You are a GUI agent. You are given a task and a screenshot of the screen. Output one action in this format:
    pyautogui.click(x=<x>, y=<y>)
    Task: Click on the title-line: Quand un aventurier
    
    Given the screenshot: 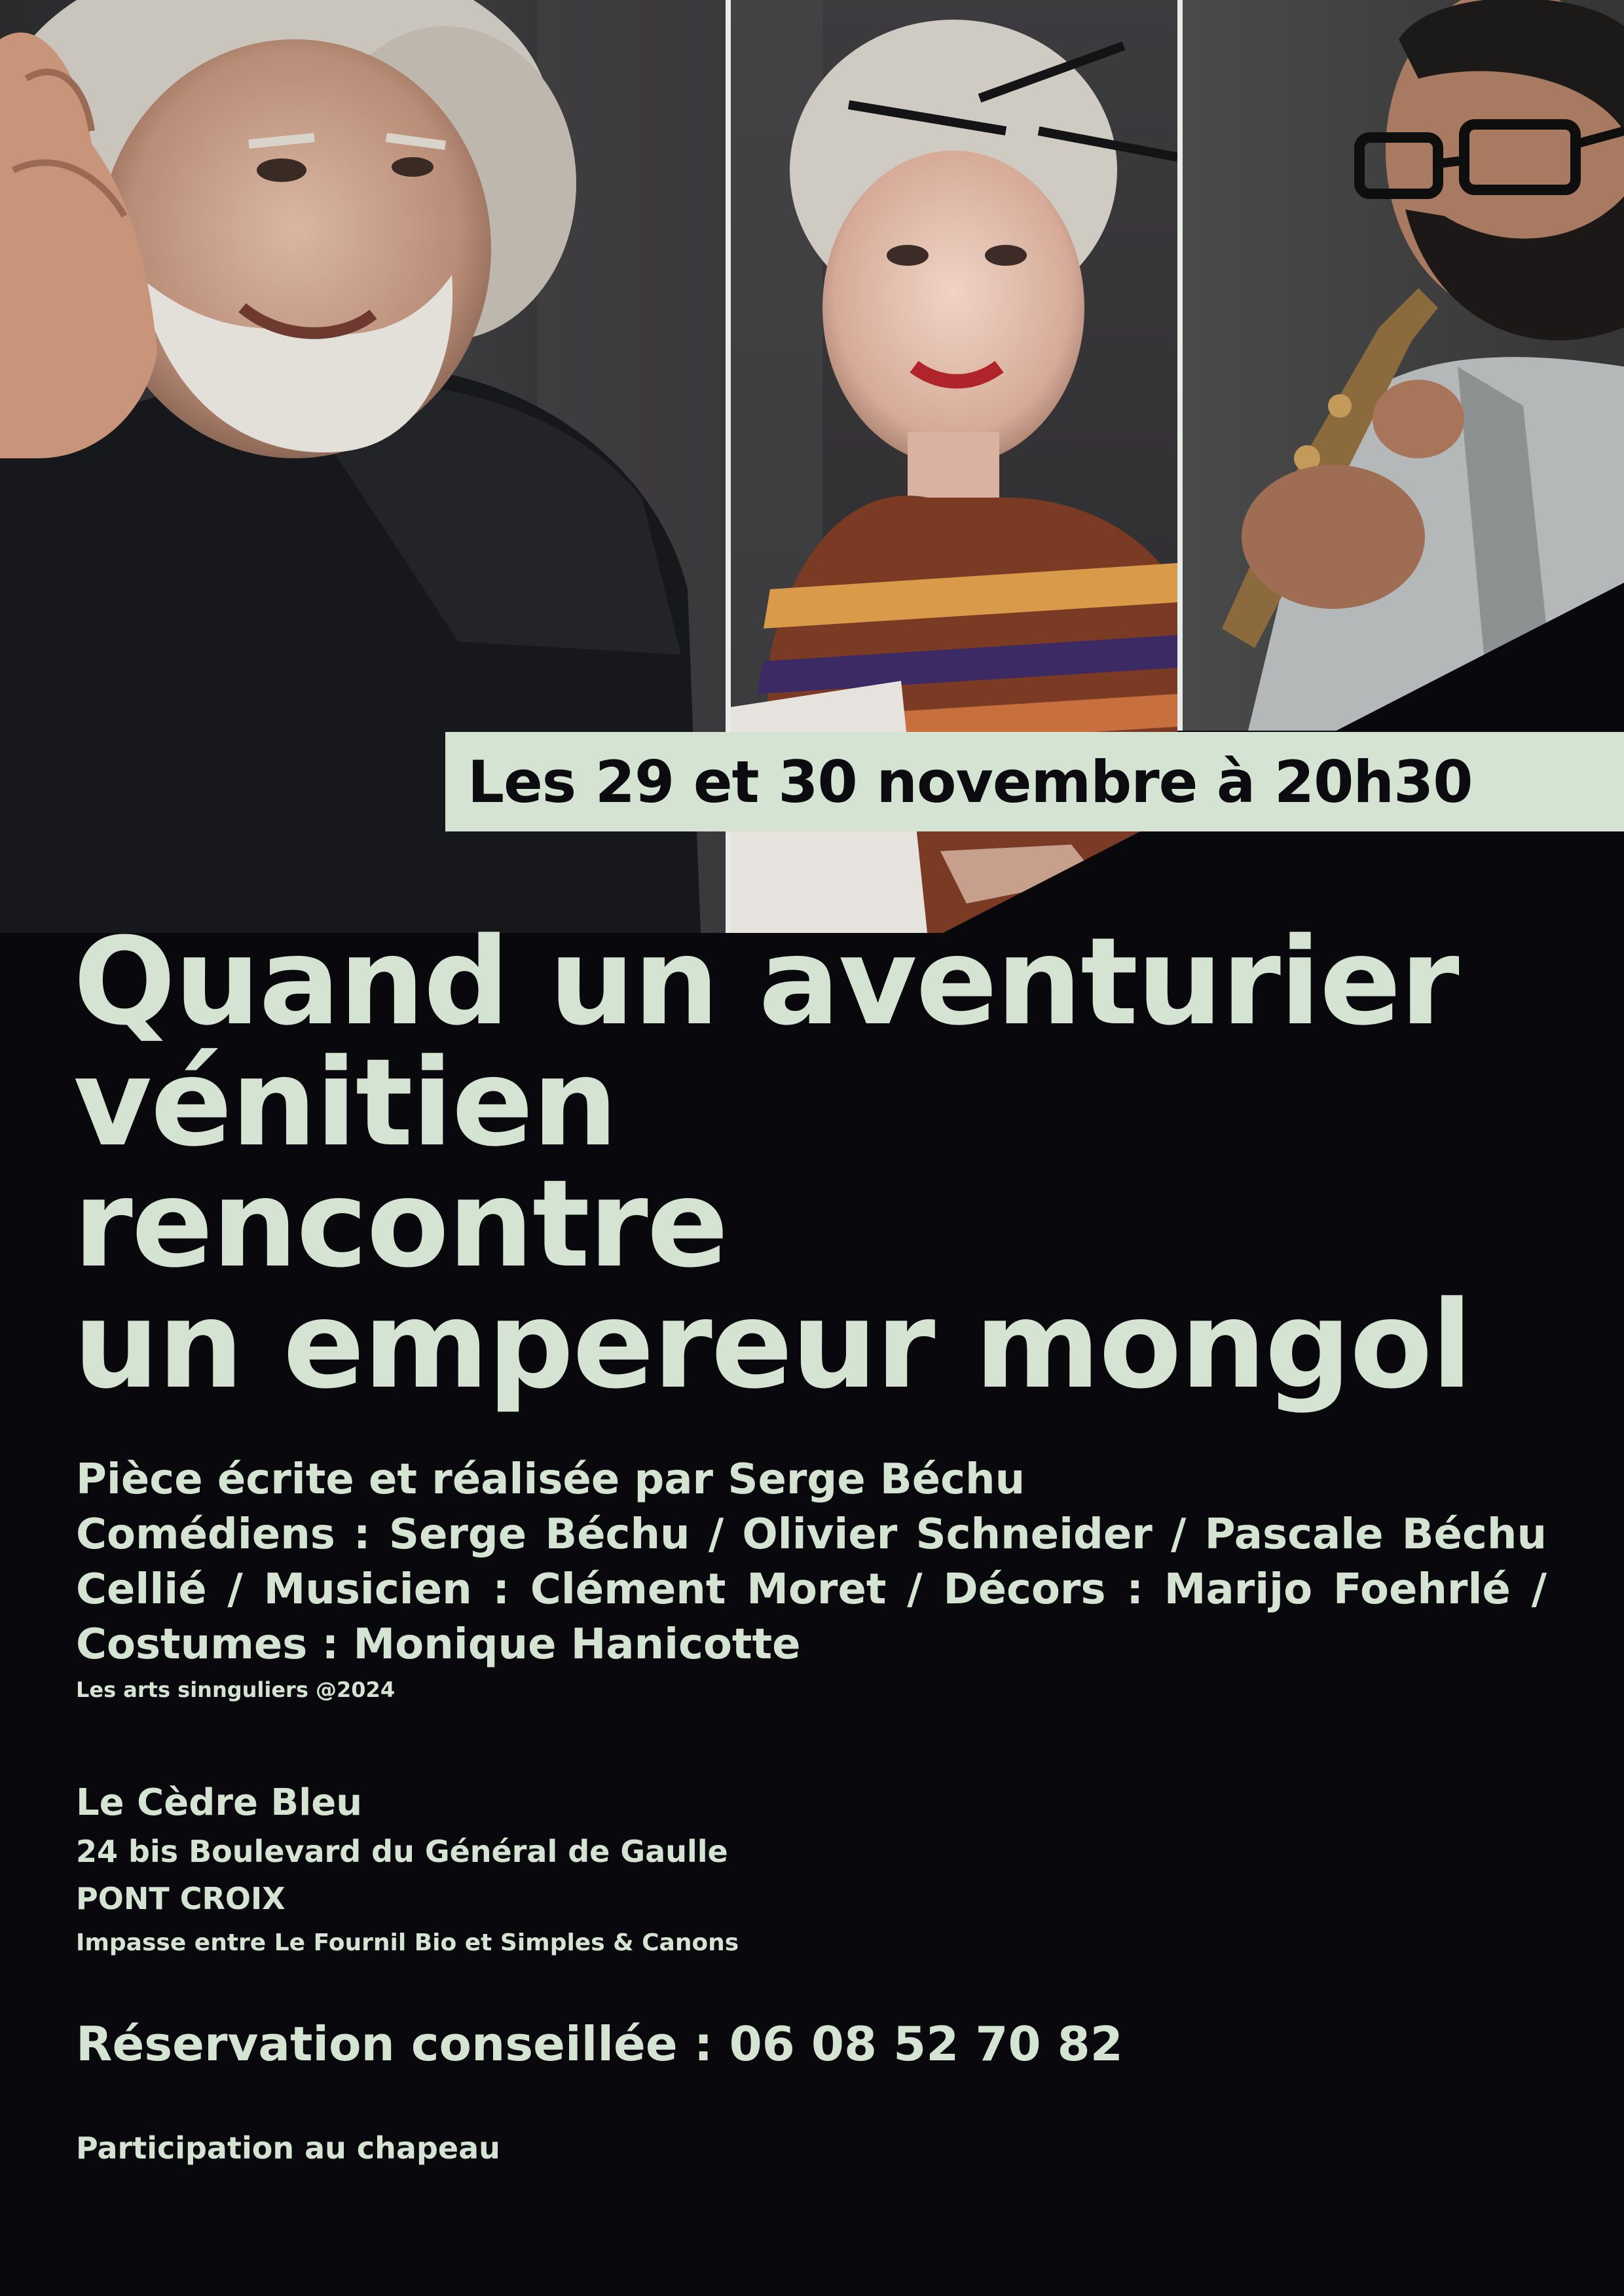 What is the action you would take?
    pyautogui.click(x=766, y=982)
    